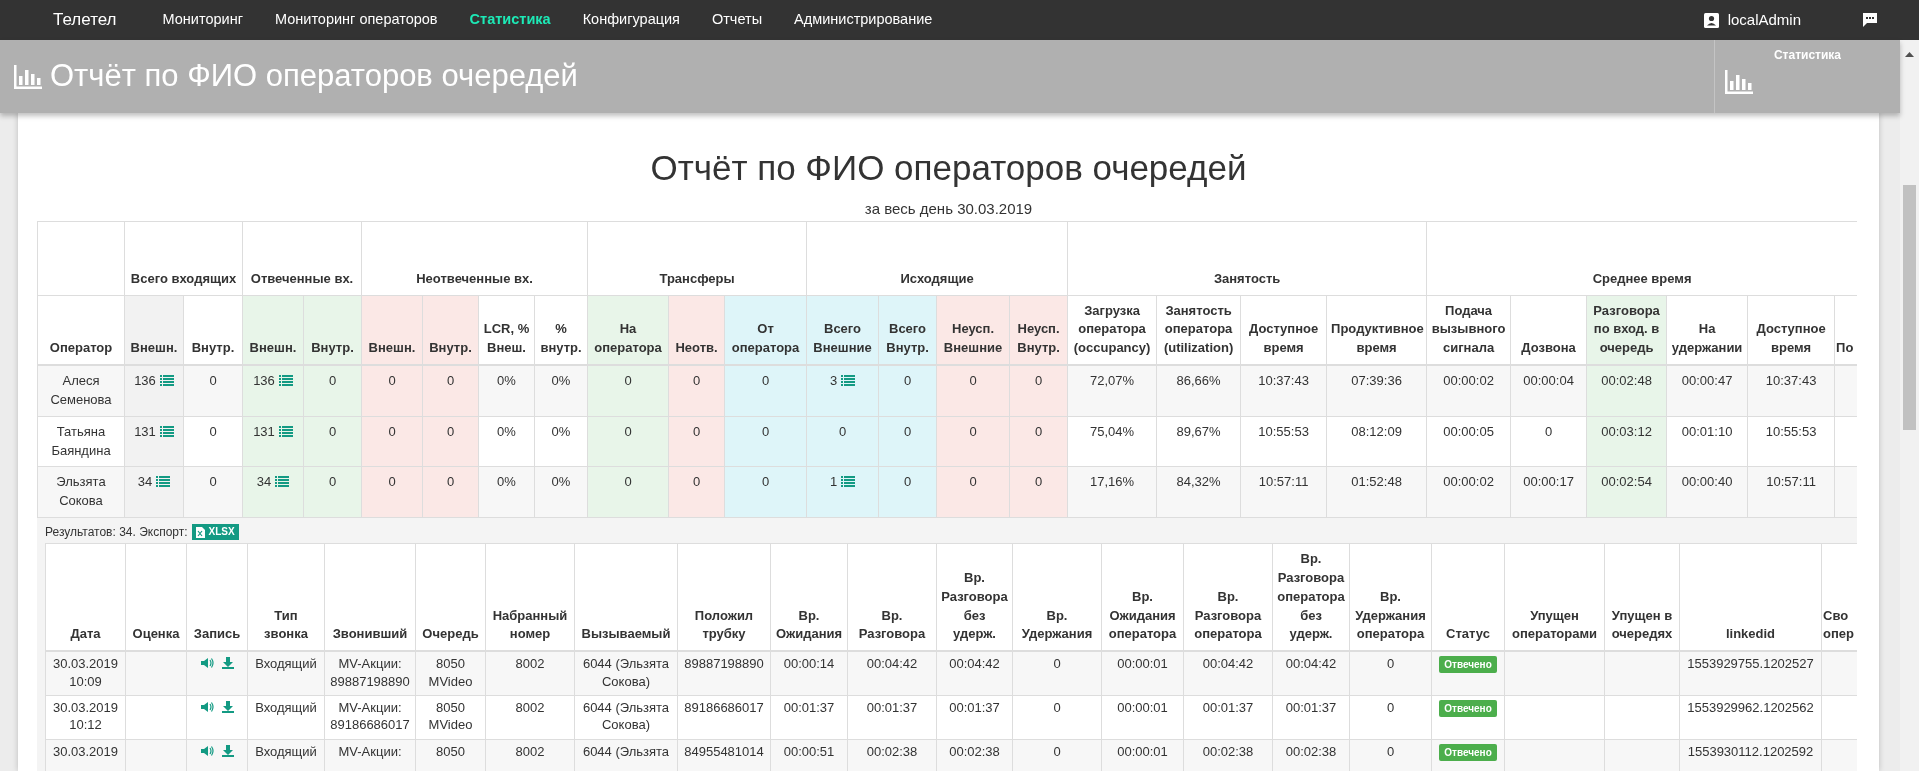 This screenshot has height=771, width=1919. Describe the element at coordinates (1548, 391) in the screenshot. I see `table-cell: 00:00:04` at that location.